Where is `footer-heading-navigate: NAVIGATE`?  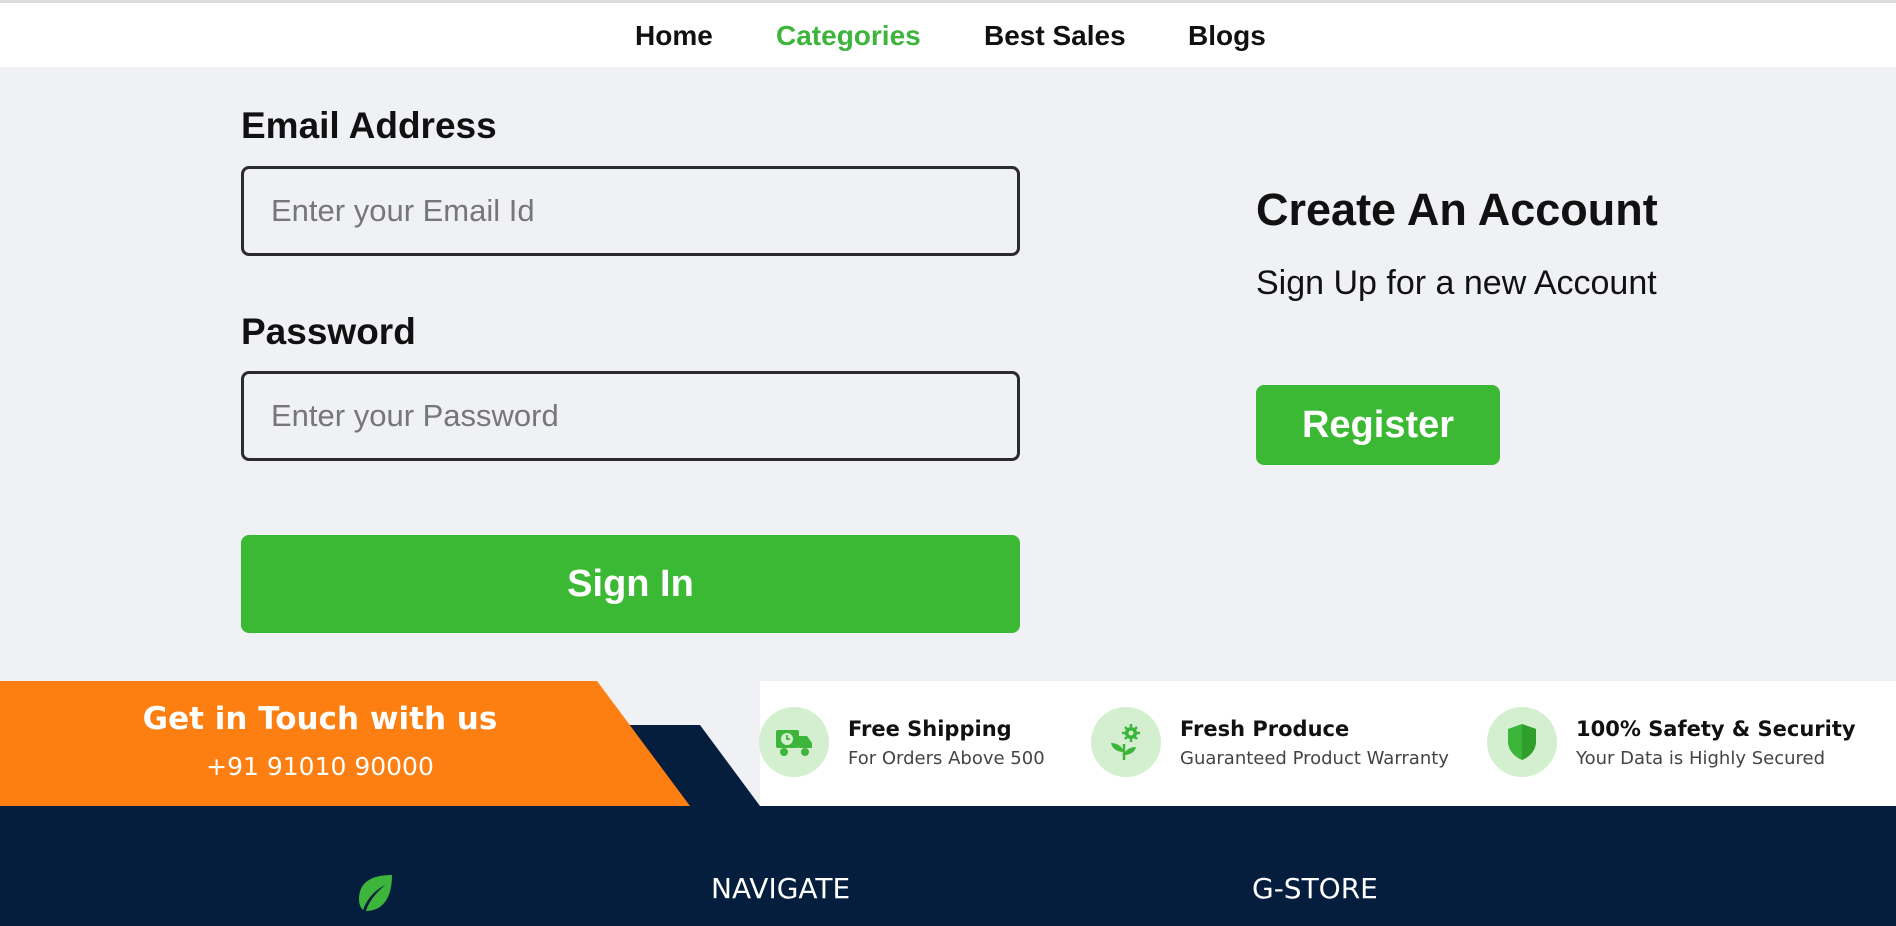
footer-heading-navigate: NAVIGATE is located at coordinates (781, 888).